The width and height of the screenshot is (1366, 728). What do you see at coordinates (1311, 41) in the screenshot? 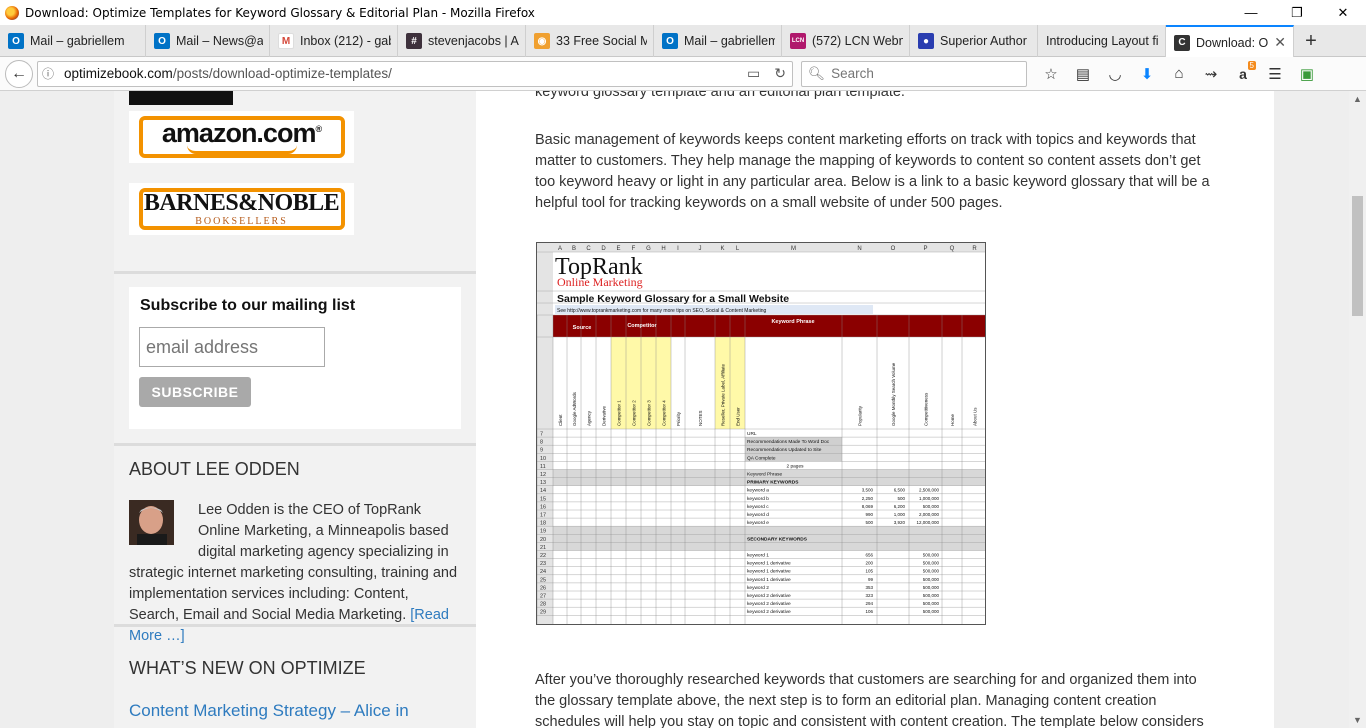
I see `new-tab-button: +` at bounding box center [1311, 41].